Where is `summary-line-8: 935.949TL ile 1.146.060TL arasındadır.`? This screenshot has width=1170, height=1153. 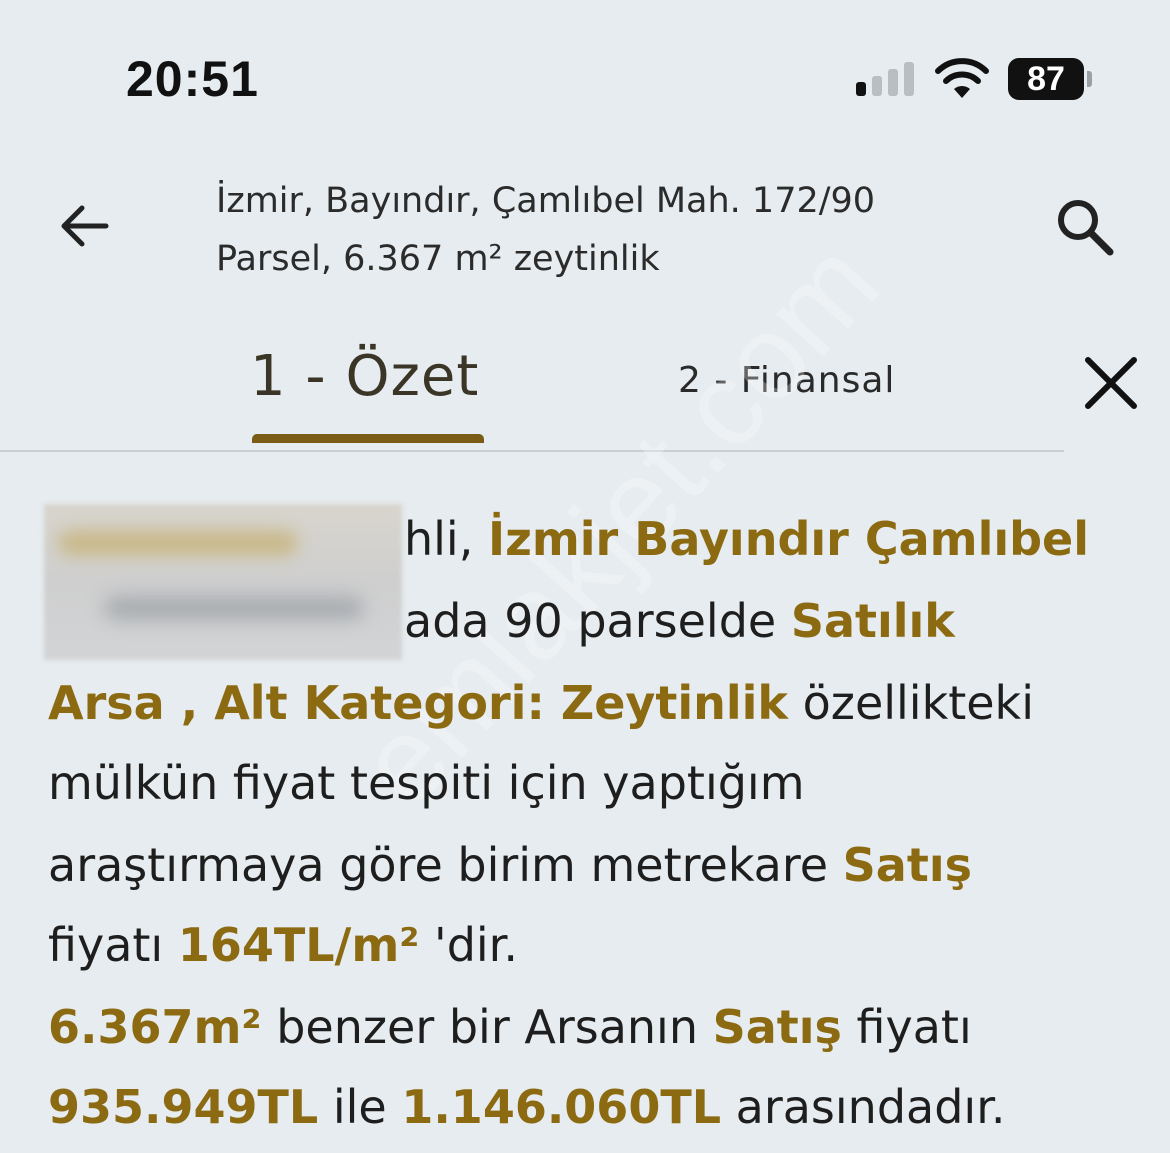 summary-line-8: 935.949TL ile 1.146.060TL arasındadır. is located at coordinates (527, 1107).